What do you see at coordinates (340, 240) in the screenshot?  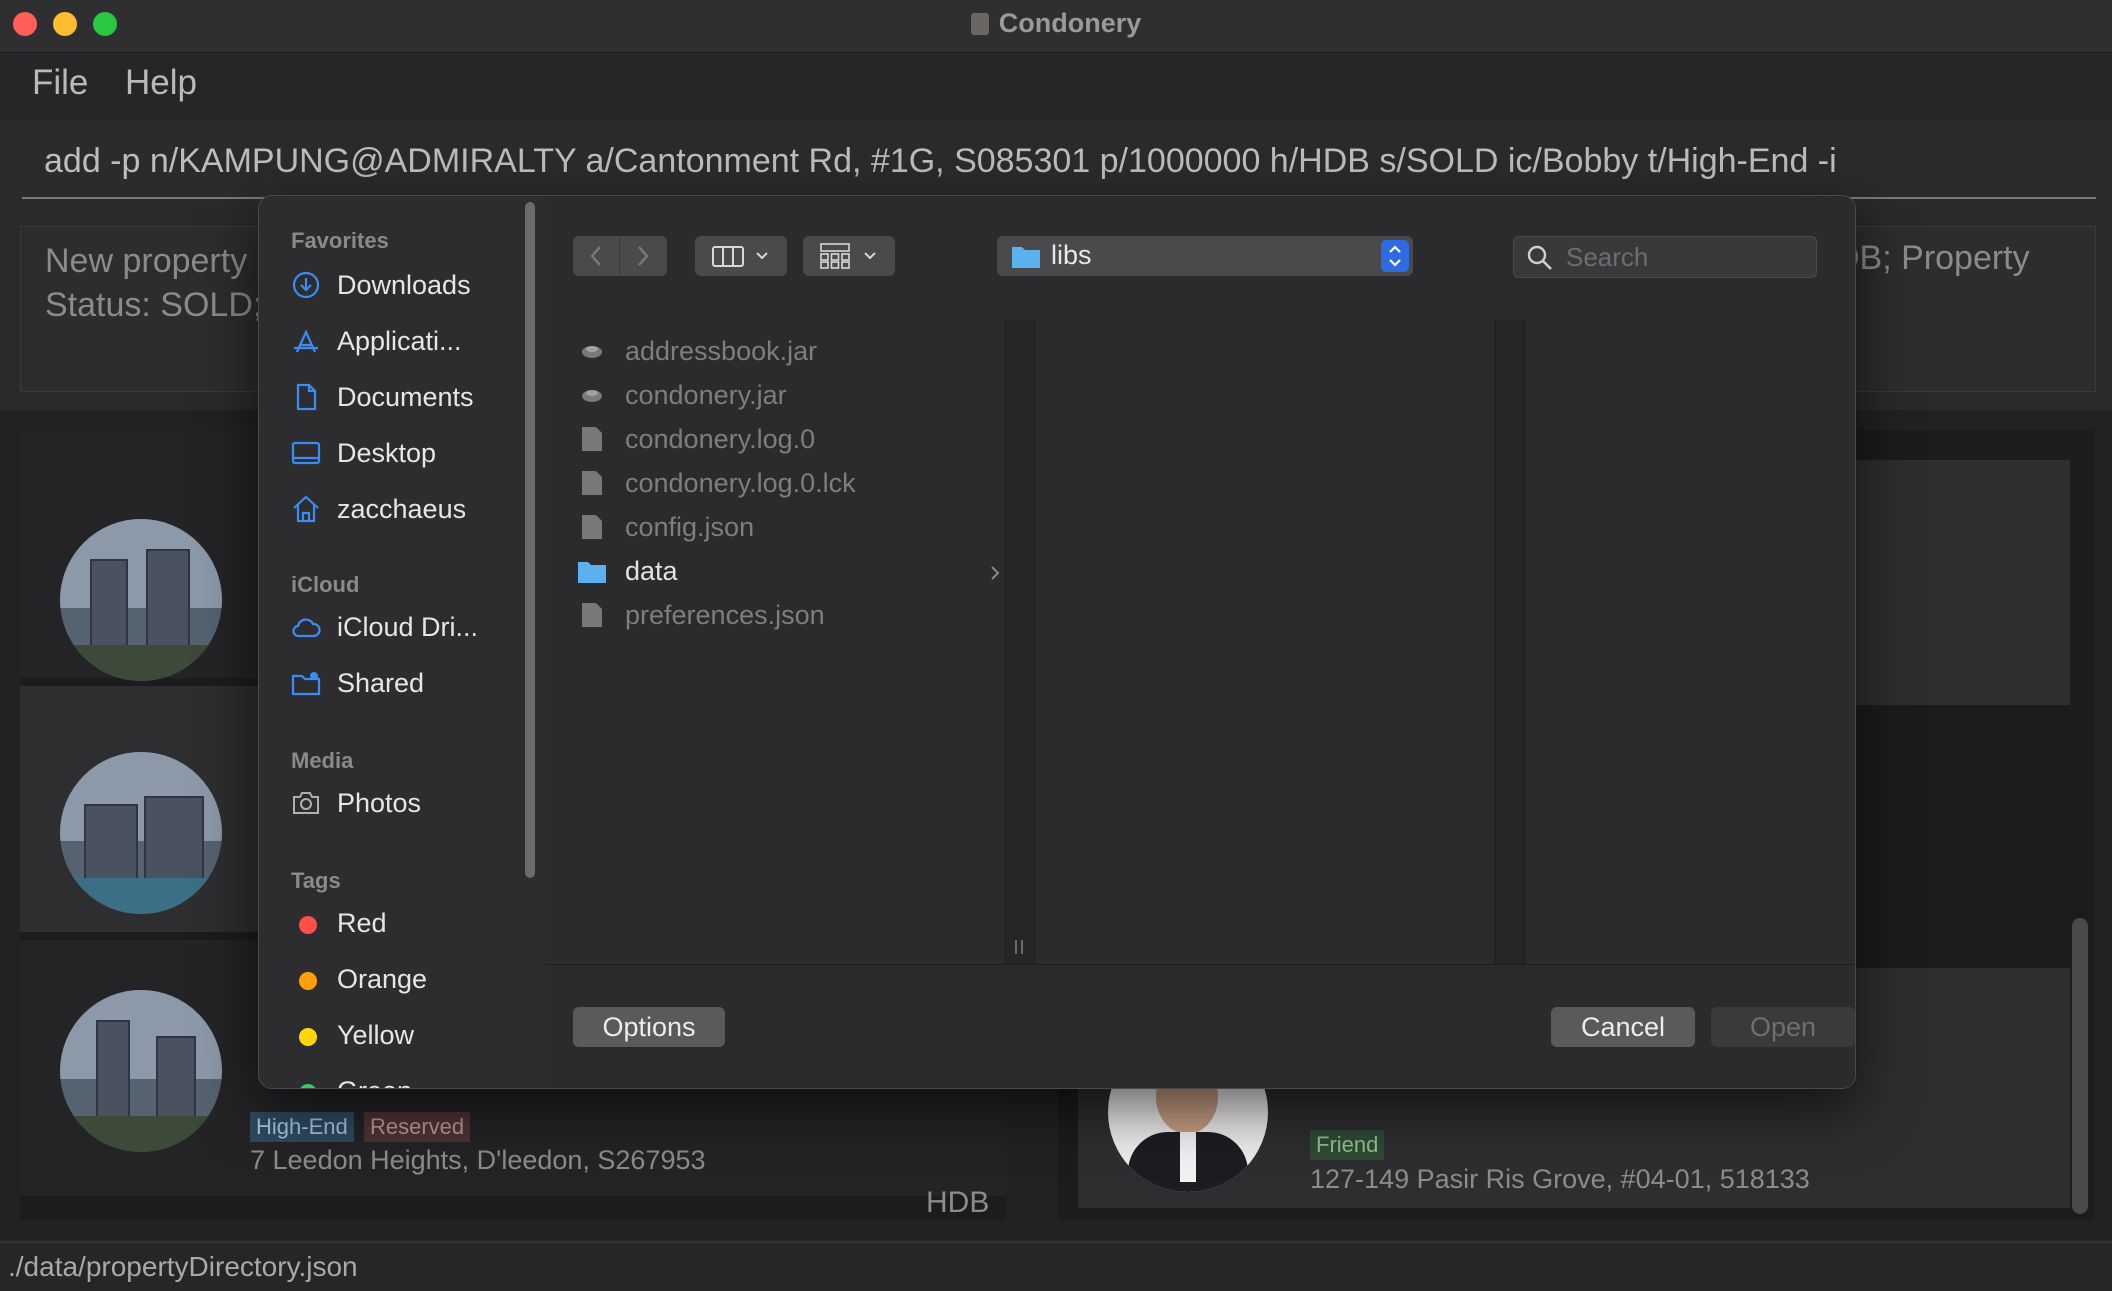 I see `favorites-header: Favorites` at bounding box center [340, 240].